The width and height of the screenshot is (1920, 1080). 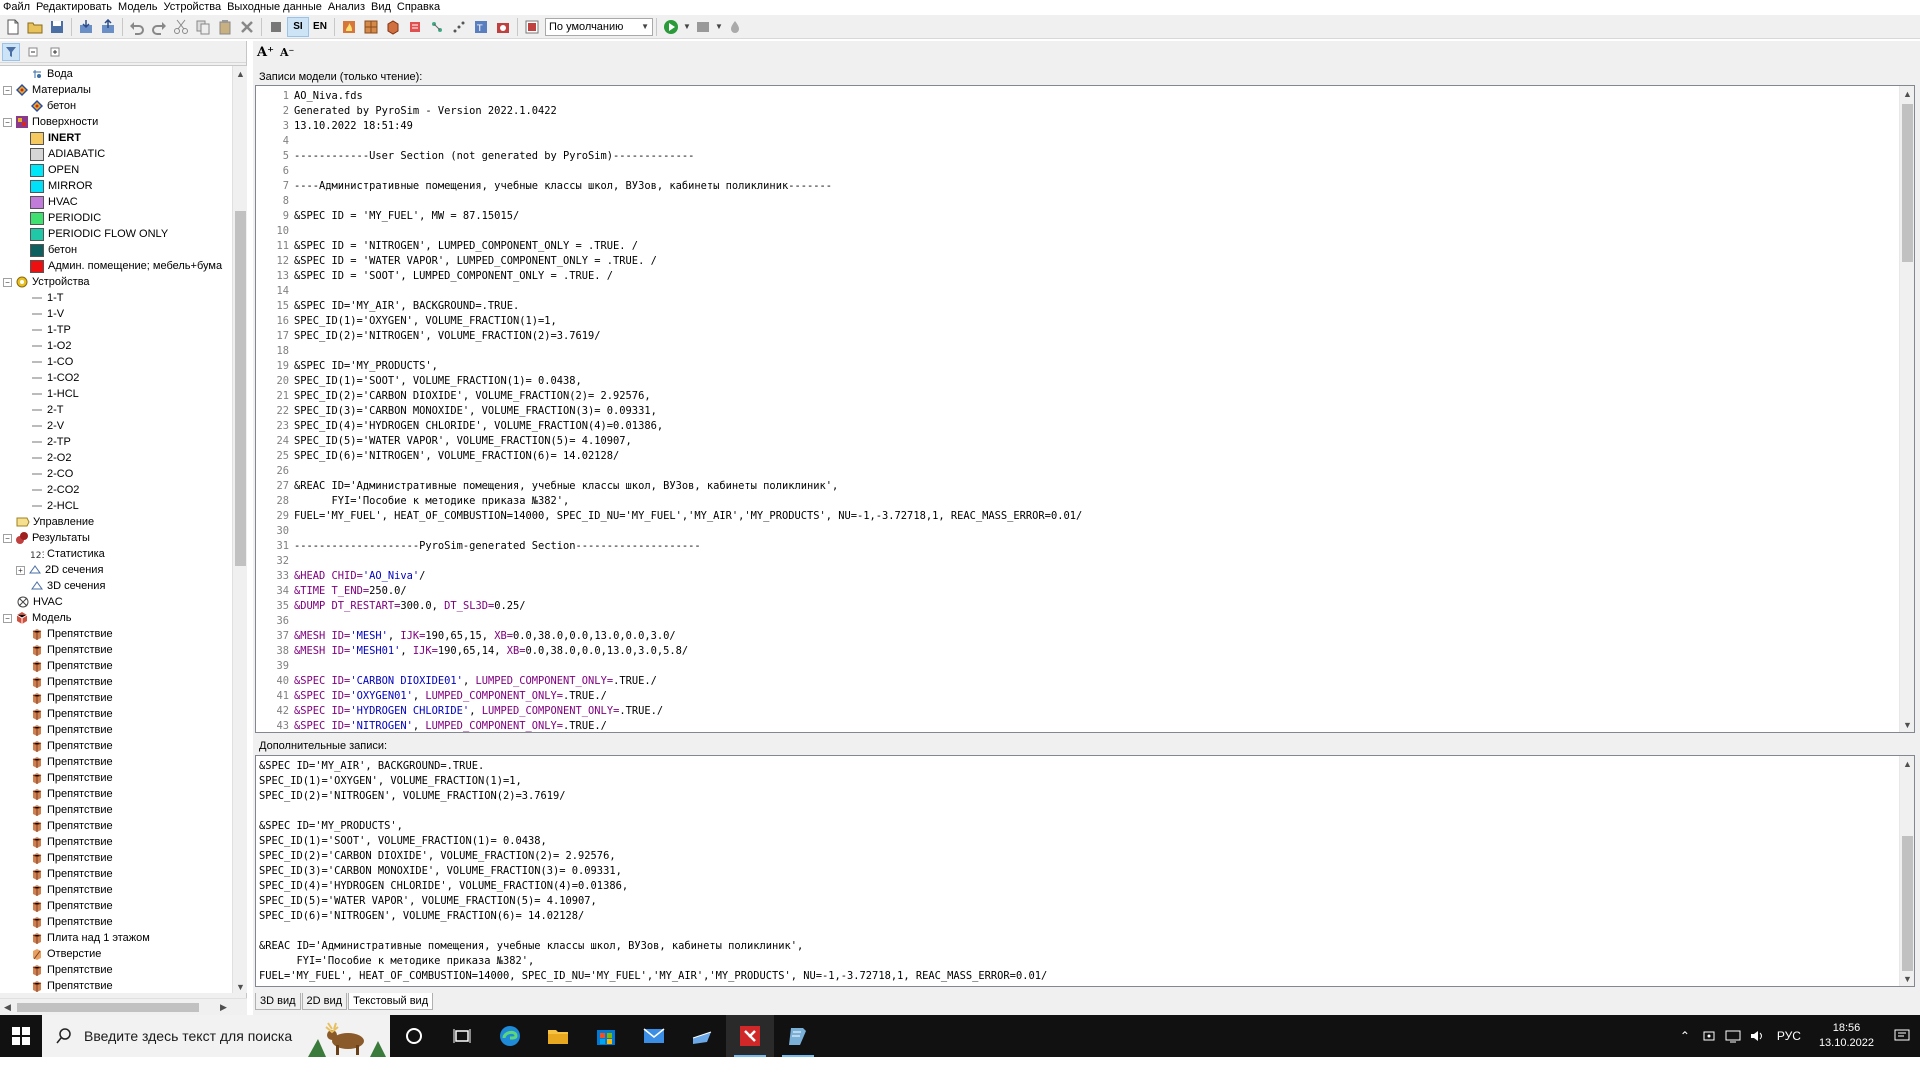 What do you see at coordinates (687, 27) in the screenshot?
I see `run-dropdown-icon: ▼` at bounding box center [687, 27].